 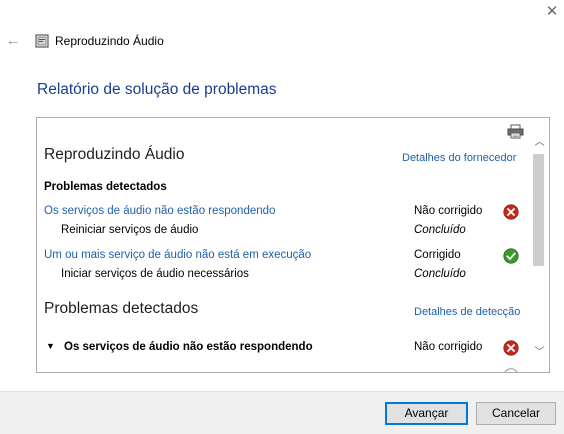 I want to click on section-title-playing-audio: Reproduzindo Áudio, so click(x=114, y=154).